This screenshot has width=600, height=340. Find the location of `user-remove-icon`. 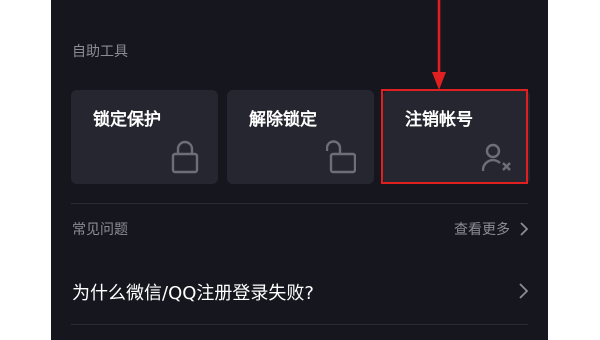

user-remove-icon is located at coordinates (496, 157).